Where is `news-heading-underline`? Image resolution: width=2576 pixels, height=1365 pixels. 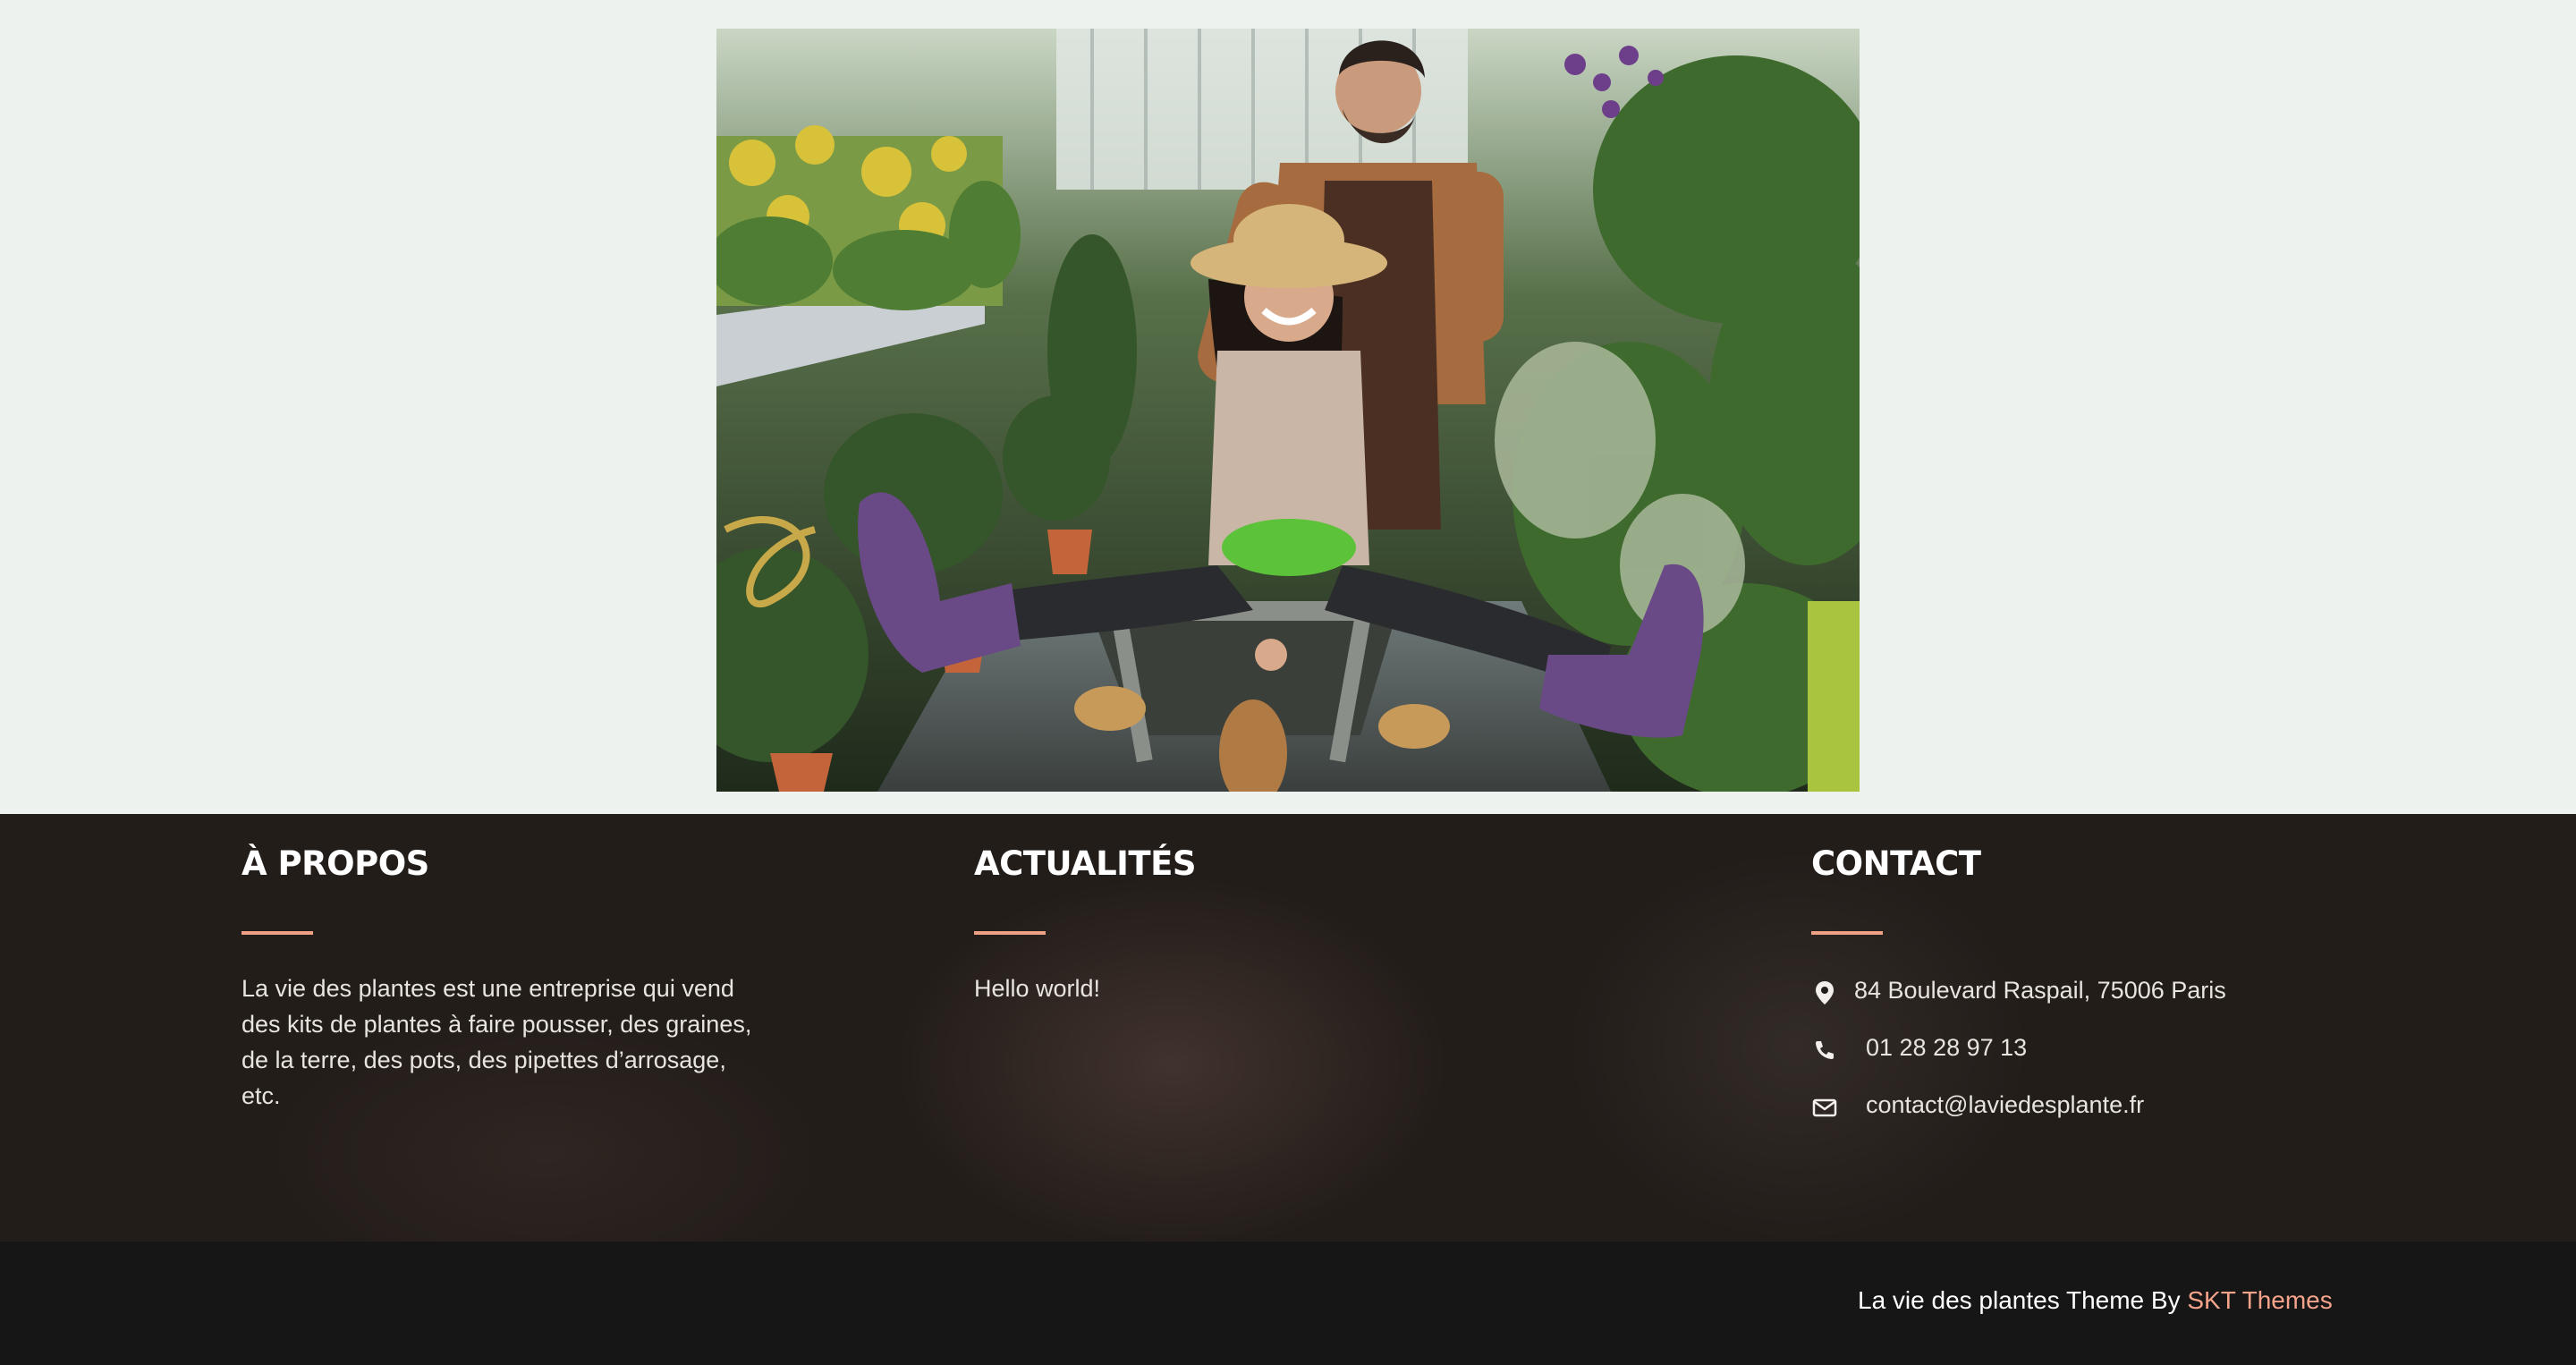
news-heading-underline is located at coordinates (1010, 933).